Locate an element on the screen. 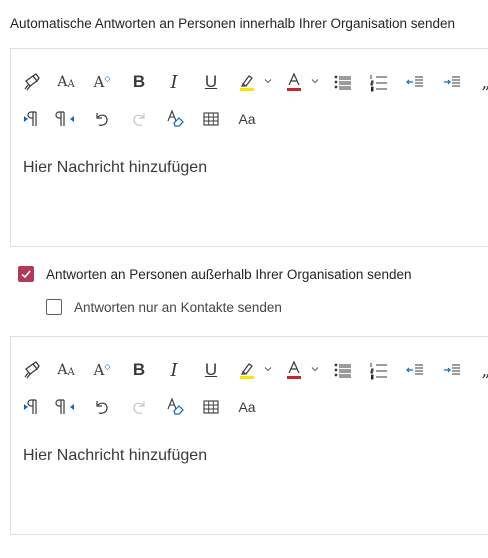 This screenshot has width=488, height=558. contacts-only-checkbox is located at coordinates (54, 307).